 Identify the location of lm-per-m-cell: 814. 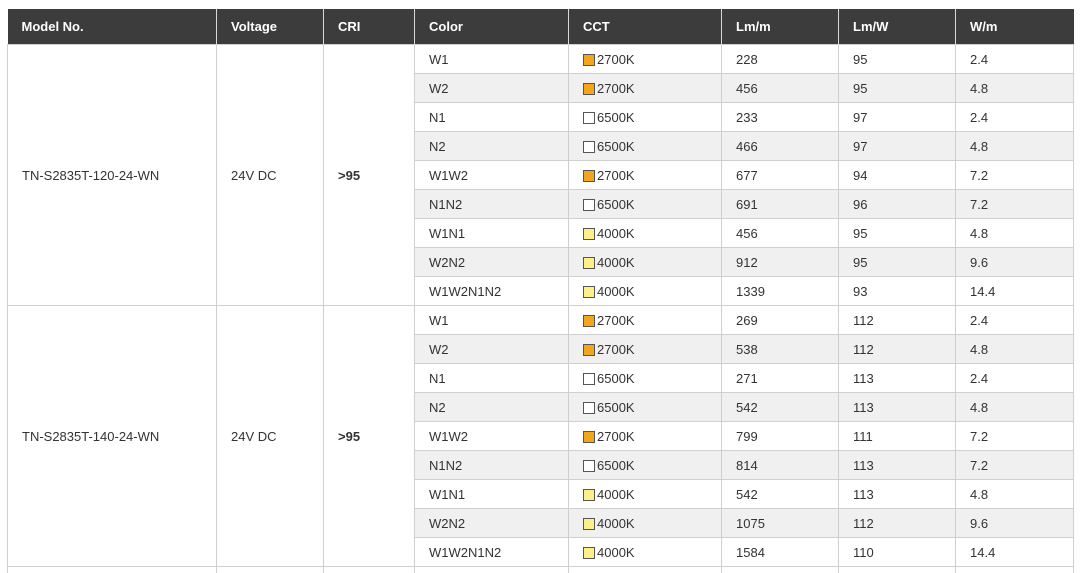
(780, 465).